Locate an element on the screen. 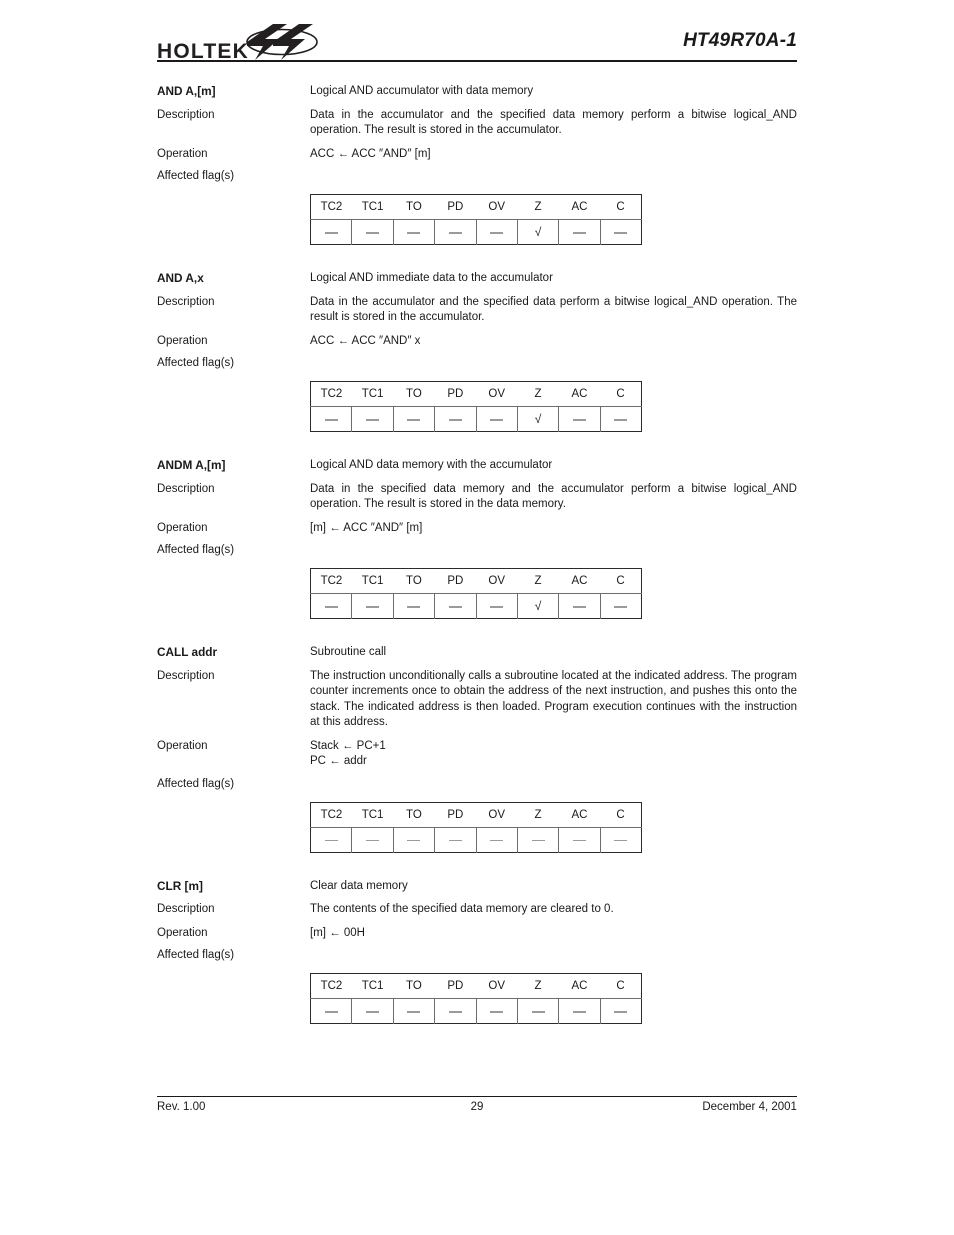  page-footer: Rev. 1.00 29 December 4, 2001 is located at coordinates (477, 1107).